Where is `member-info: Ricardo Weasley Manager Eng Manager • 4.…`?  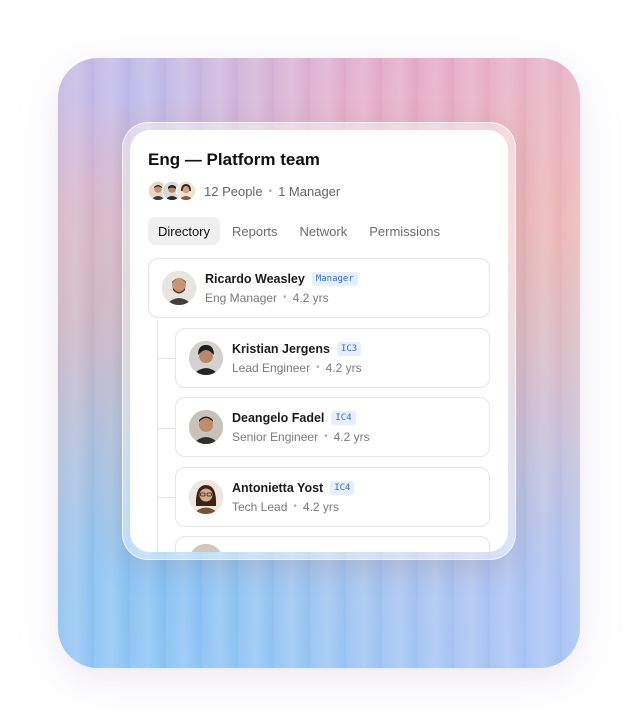
member-info: Ricardo Weasley Manager Eng Manager • 4.… is located at coordinates (281, 288).